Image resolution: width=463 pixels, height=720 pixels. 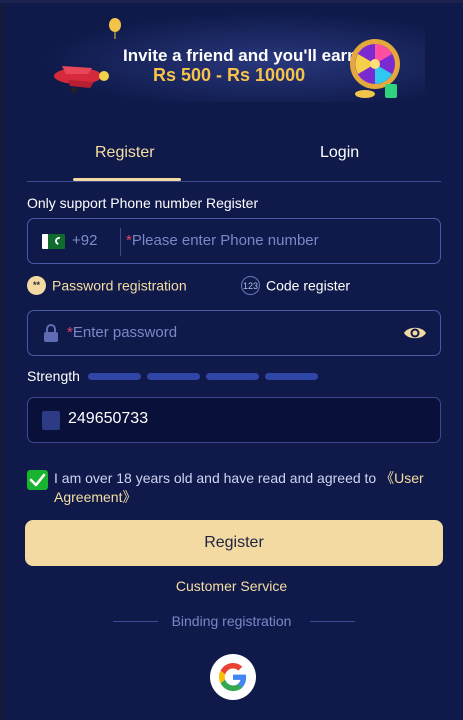 I want to click on tab-register: Register, so click(x=125, y=153).